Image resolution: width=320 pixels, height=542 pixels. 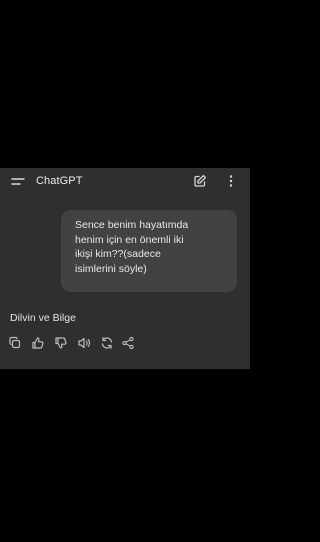 I want to click on hamburger-icon, so click(x=18, y=182).